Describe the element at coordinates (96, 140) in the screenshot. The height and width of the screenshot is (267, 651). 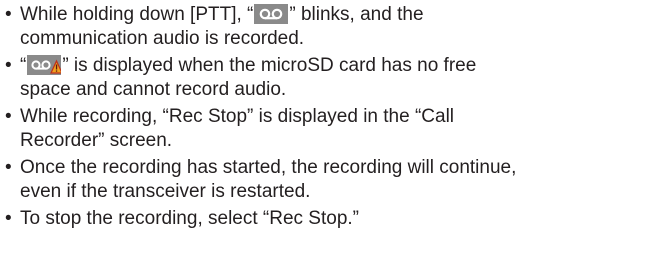
I see `note-text: Recorder” screen.` at that location.